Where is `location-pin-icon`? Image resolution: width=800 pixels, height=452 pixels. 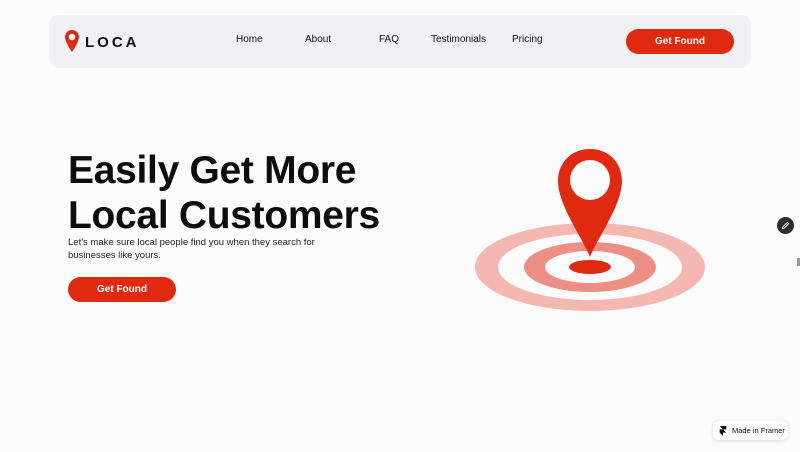
location-pin-icon is located at coordinates (72, 41).